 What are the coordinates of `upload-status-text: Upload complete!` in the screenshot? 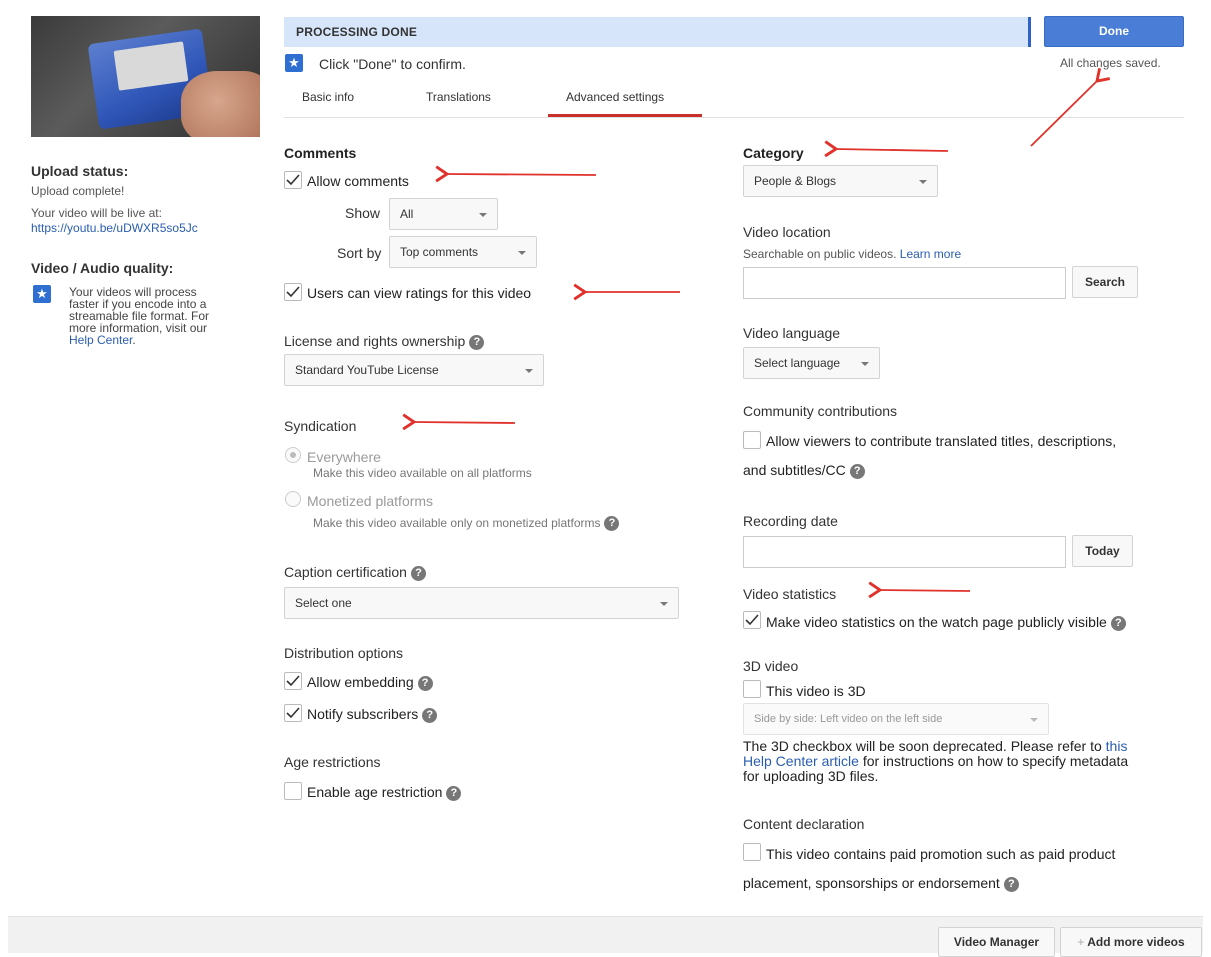 It's located at (78, 191).